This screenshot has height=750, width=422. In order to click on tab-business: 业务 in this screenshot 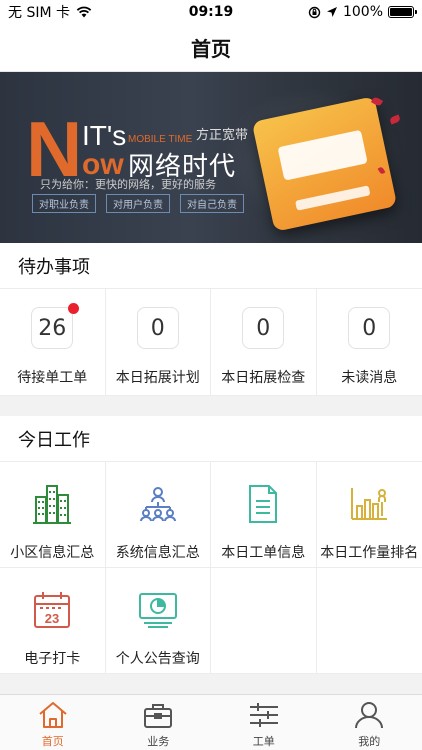, I will do `click(159, 722)`.